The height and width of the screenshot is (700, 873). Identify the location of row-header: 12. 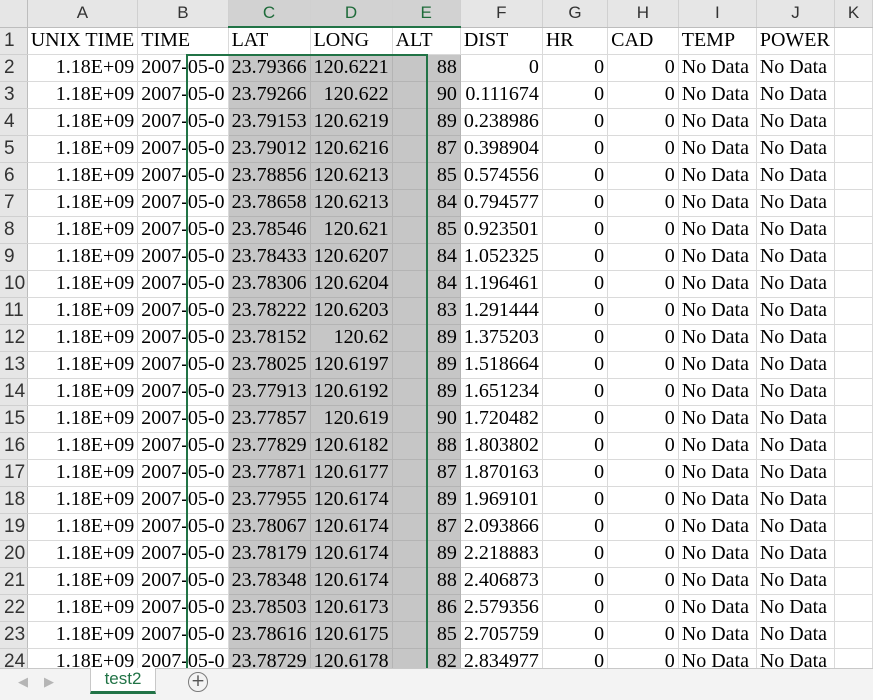
(14, 338).